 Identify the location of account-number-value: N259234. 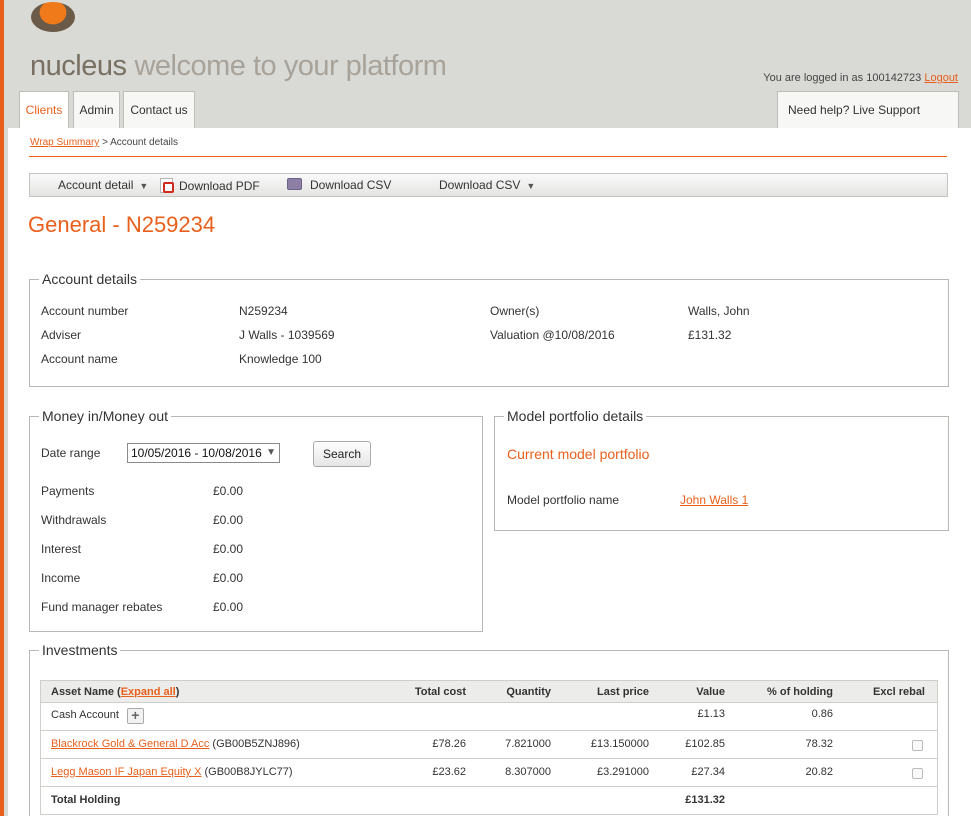
(263, 311).